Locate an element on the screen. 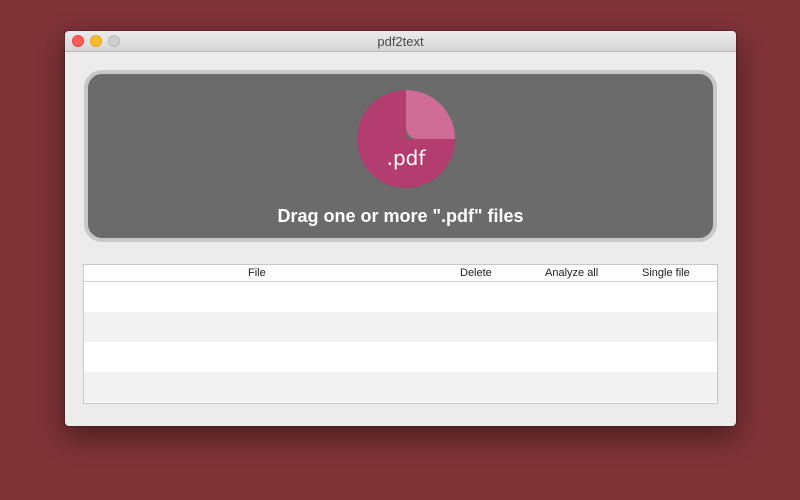 The width and height of the screenshot is (800, 500). pdf-icon-label: .pdf is located at coordinates (406, 158).